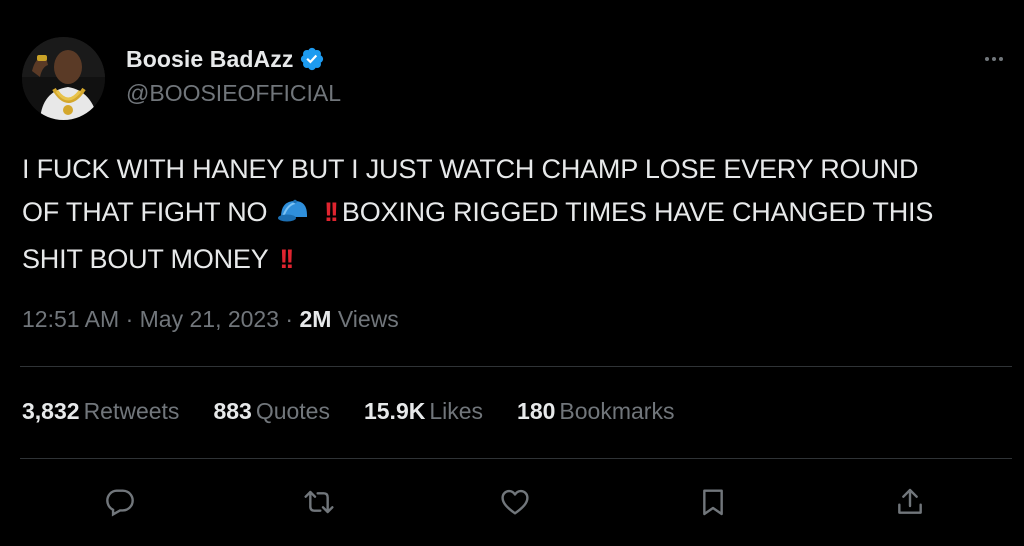 The height and width of the screenshot is (546, 1024). Describe the element at coordinates (145, 259) in the screenshot. I see `tweet-text-segment: SHIT BOUT MONEY` at that location.